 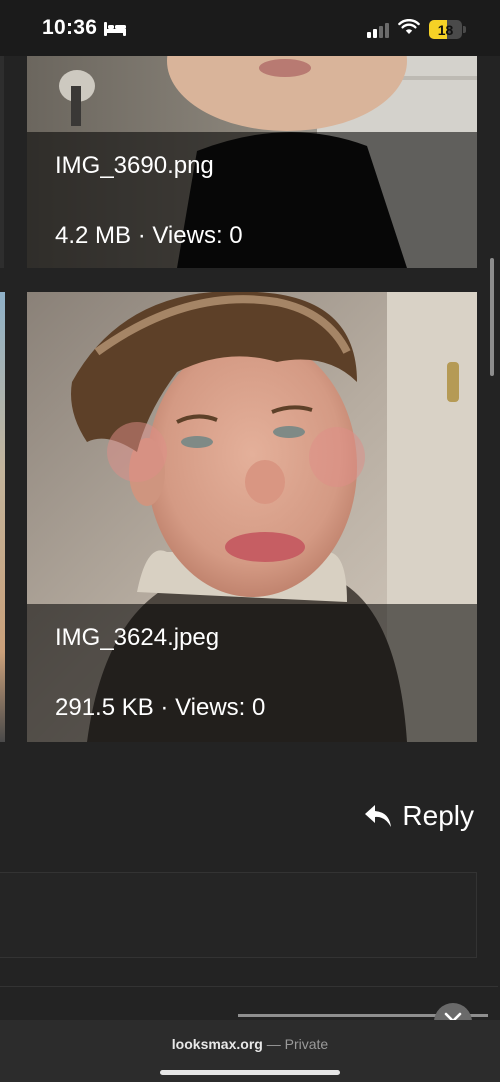 I want to click on wifi-icon, so click(x=409, y=29).